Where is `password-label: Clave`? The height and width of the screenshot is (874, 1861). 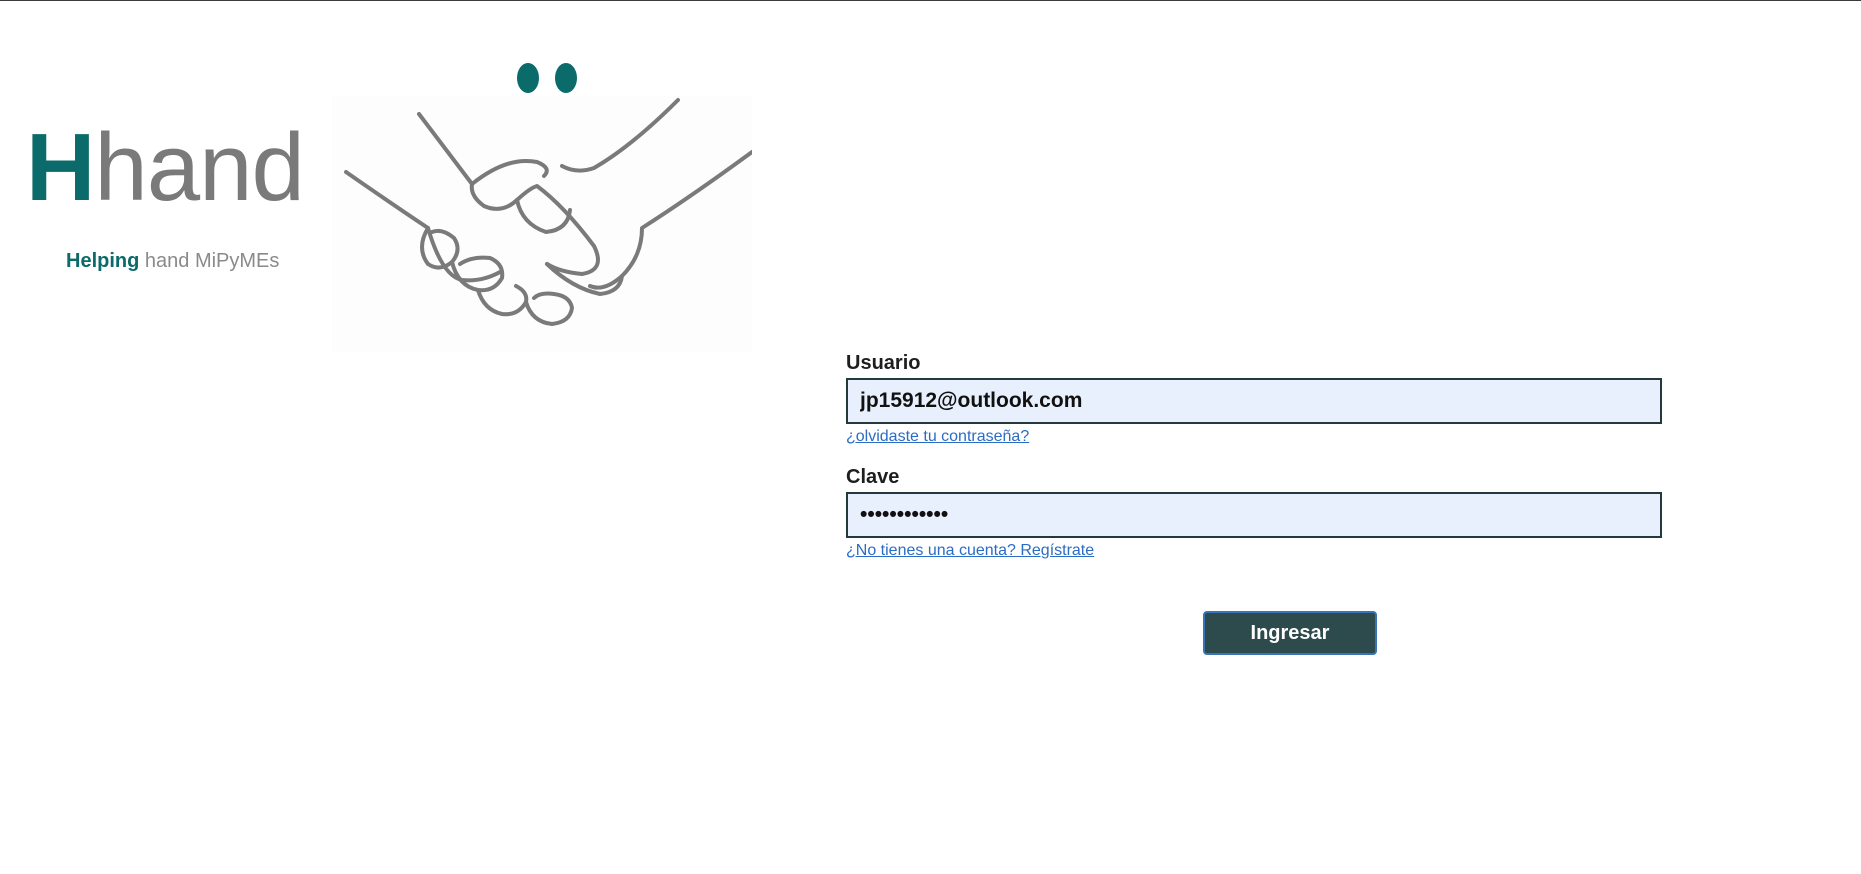 password-label: Clave is located at coordinates (873, 477).